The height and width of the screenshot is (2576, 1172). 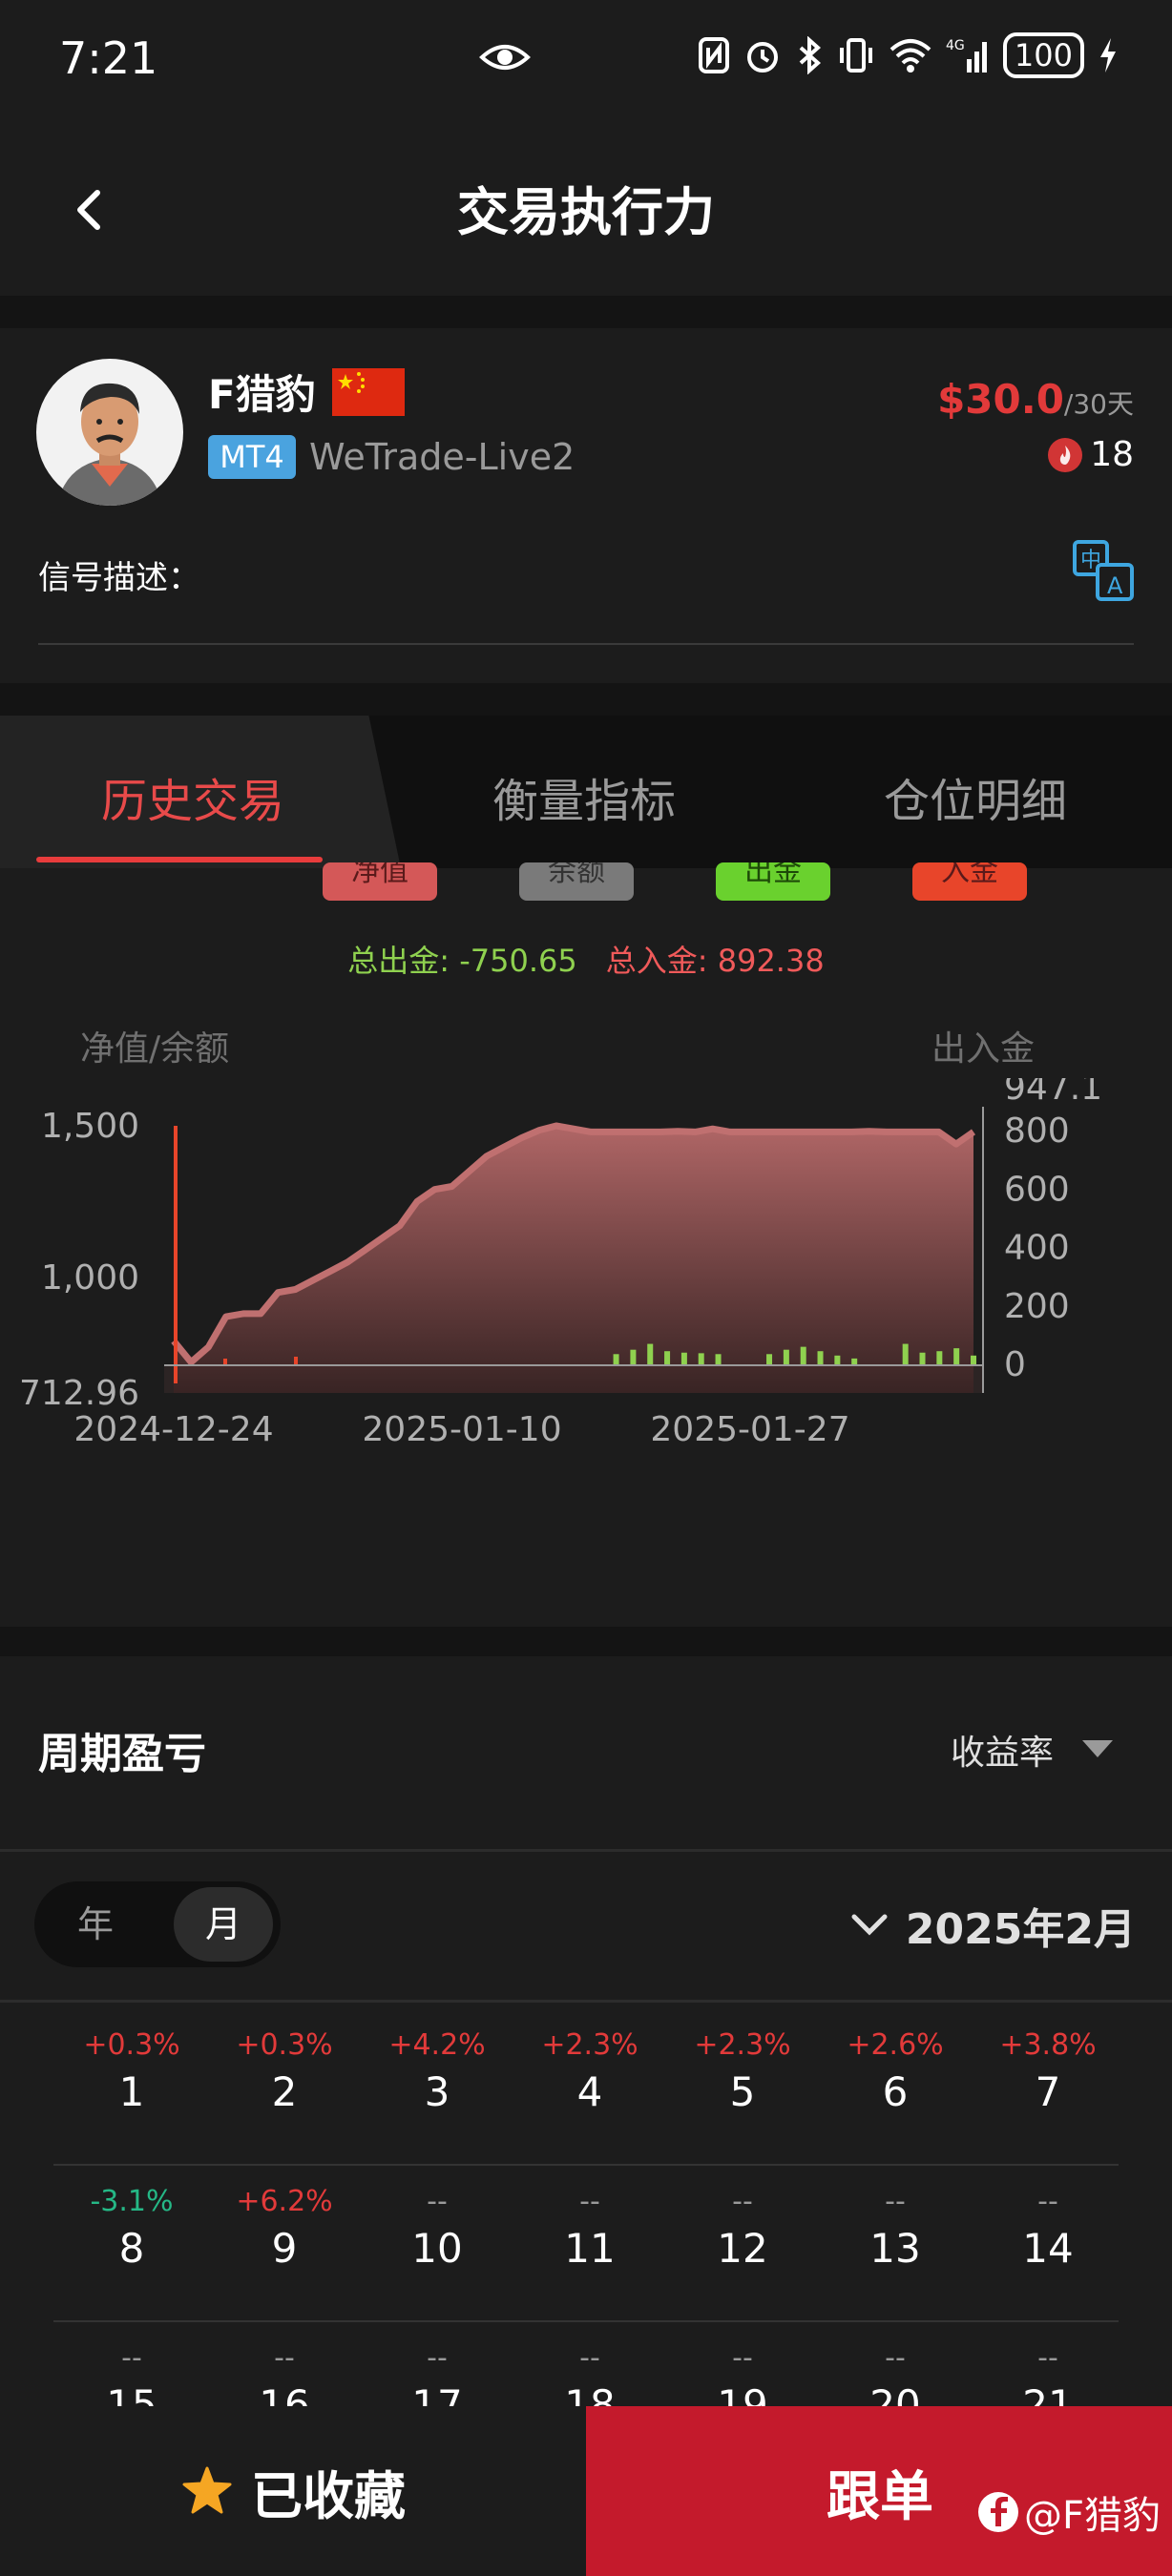 I want to click on caret-down-icon, so click(x=1097, y=1748).